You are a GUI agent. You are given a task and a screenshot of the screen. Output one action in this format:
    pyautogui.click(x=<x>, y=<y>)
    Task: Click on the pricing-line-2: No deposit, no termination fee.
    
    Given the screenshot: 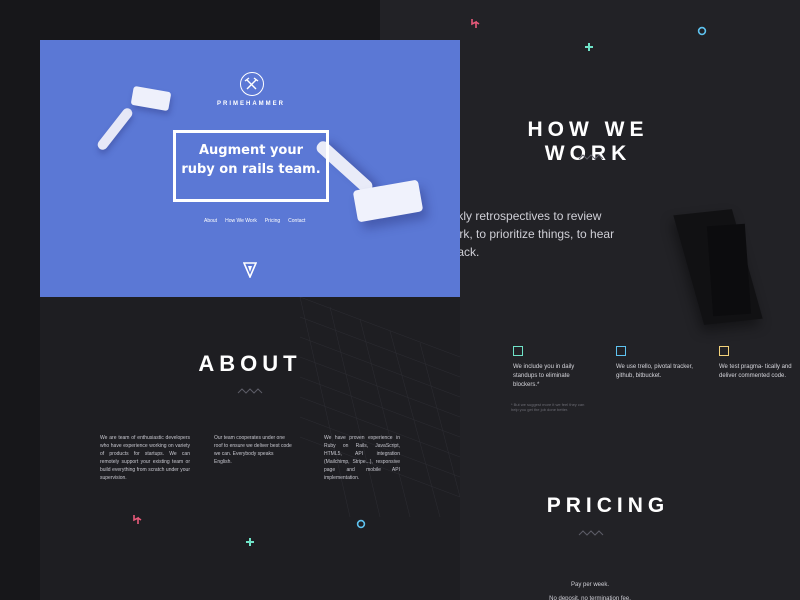 What is the action you would take?
    pyautogui.click(x=590, y=598)
    